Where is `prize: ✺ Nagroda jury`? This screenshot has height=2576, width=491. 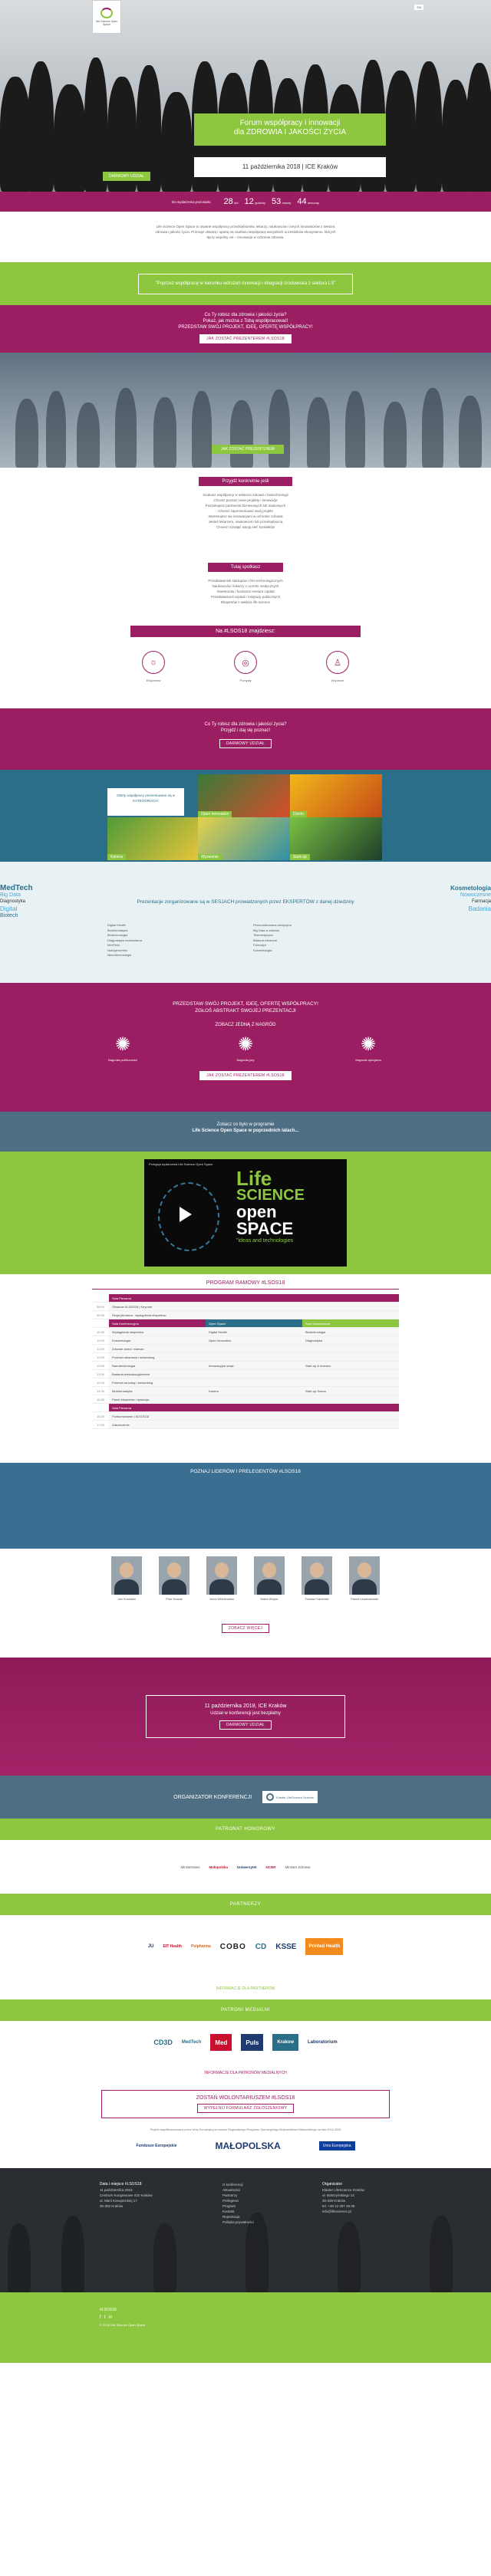 prize: ✺ Nagroda jury is located at coordinates (245, 1049).